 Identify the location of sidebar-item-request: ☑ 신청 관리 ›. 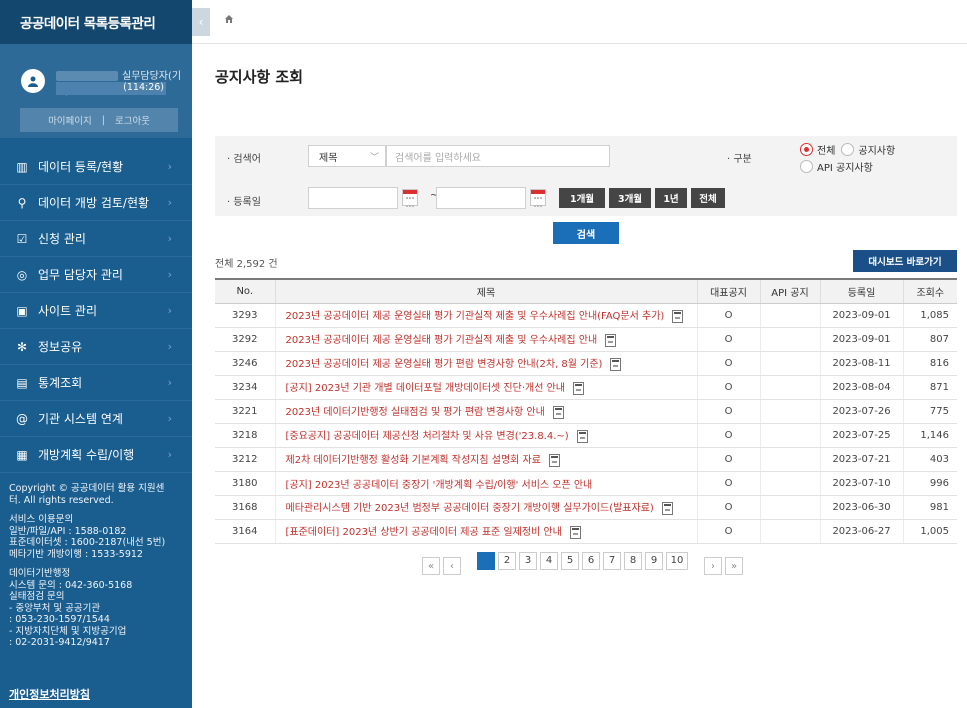
(96, 239).